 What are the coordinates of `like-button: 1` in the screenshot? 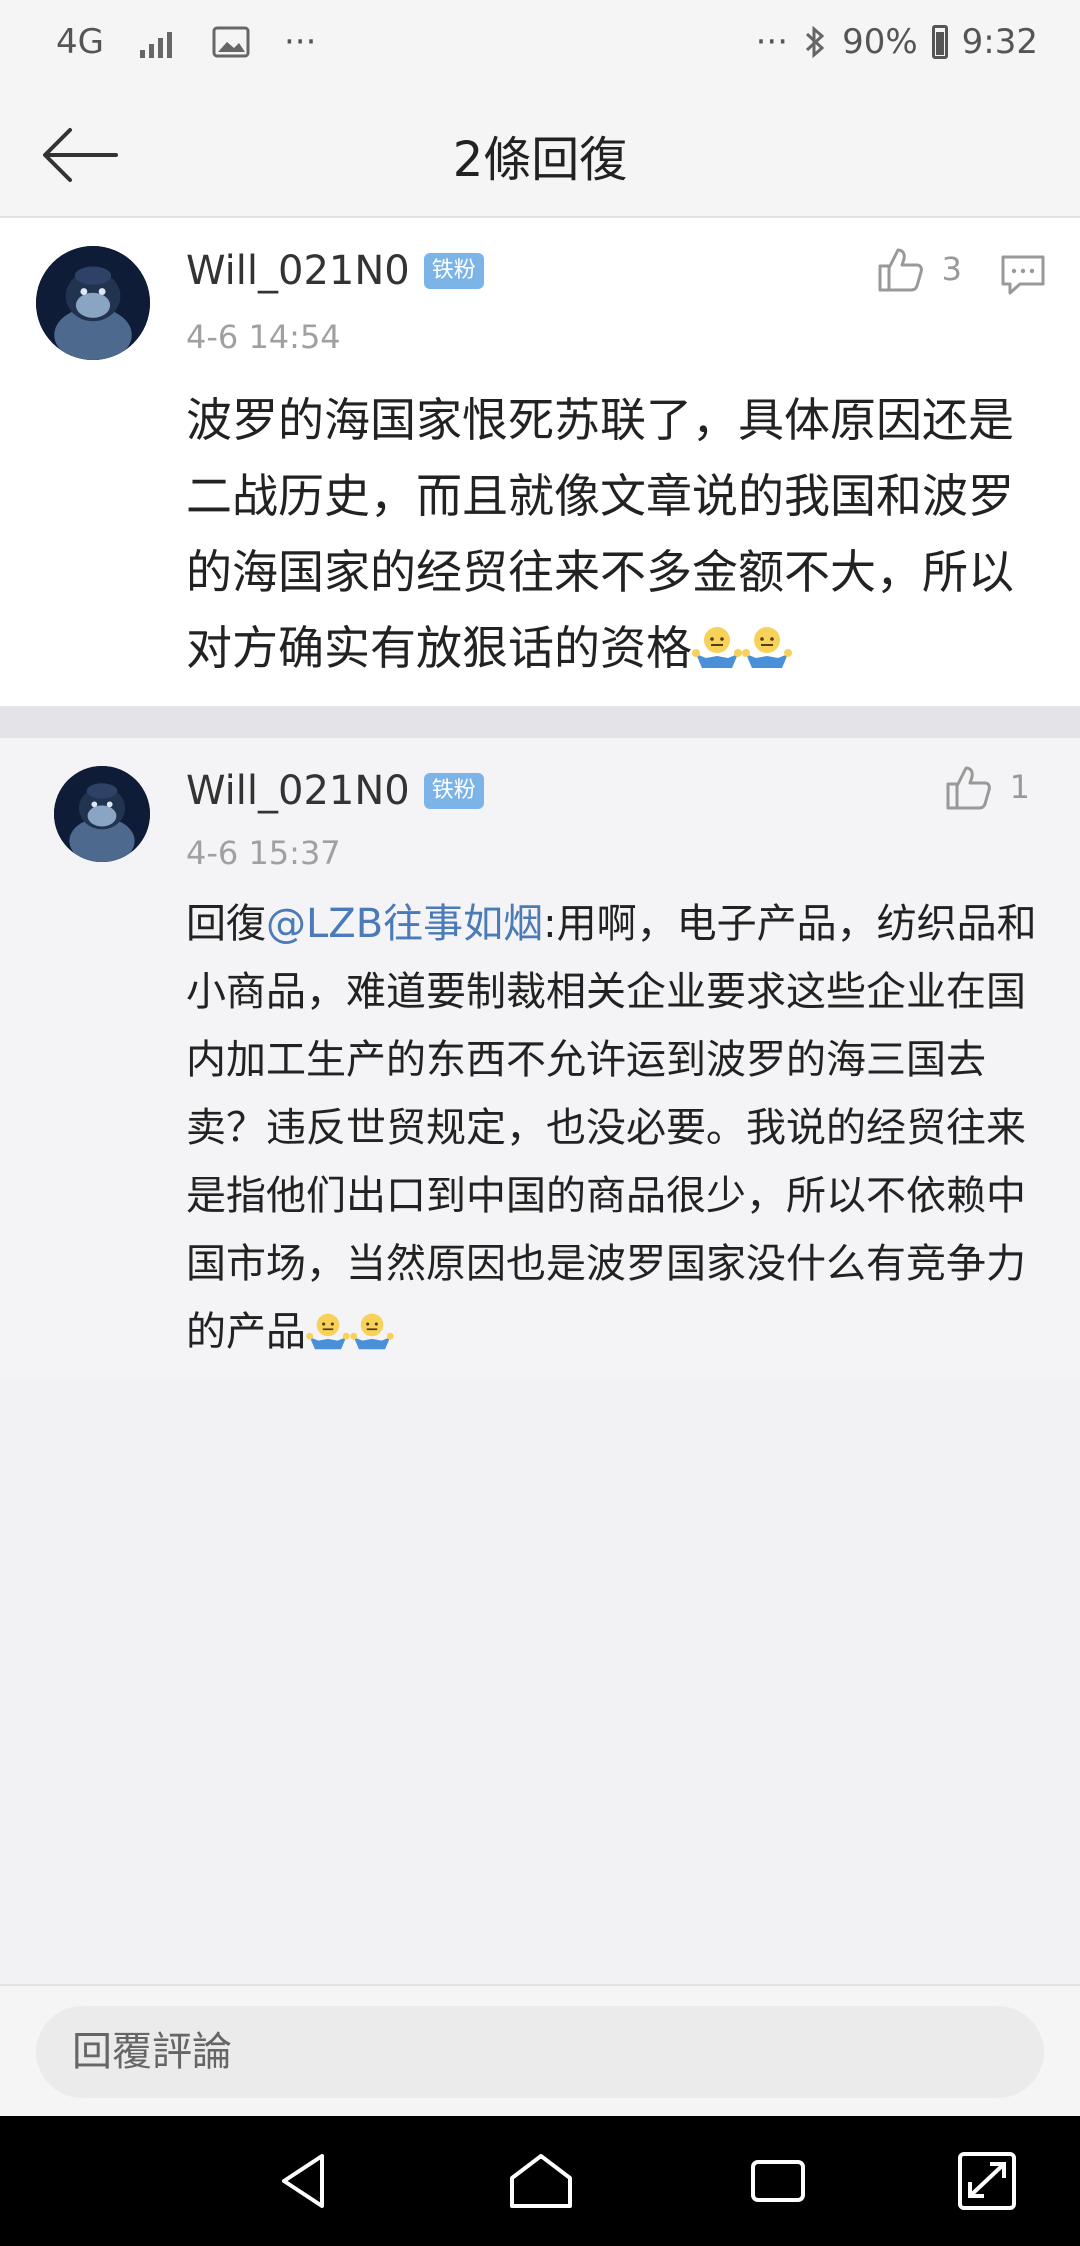 It's located at (987, 787).